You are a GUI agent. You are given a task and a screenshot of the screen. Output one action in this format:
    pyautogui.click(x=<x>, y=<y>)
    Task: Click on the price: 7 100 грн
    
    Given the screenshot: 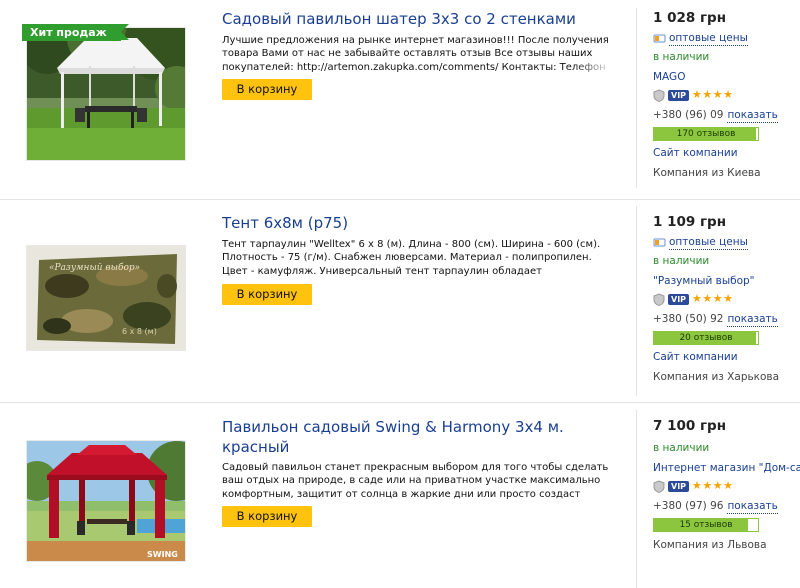 What is the action you would take?
    pyautogui.click(x=690, y=426)
    